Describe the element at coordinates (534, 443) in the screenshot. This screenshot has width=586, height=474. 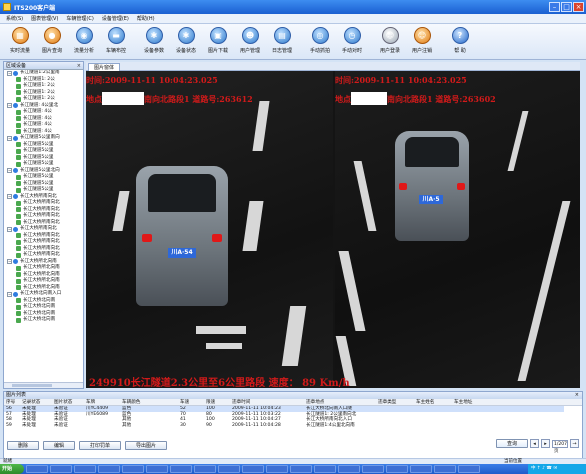
I see `prev-page-button: ◂` at that location.